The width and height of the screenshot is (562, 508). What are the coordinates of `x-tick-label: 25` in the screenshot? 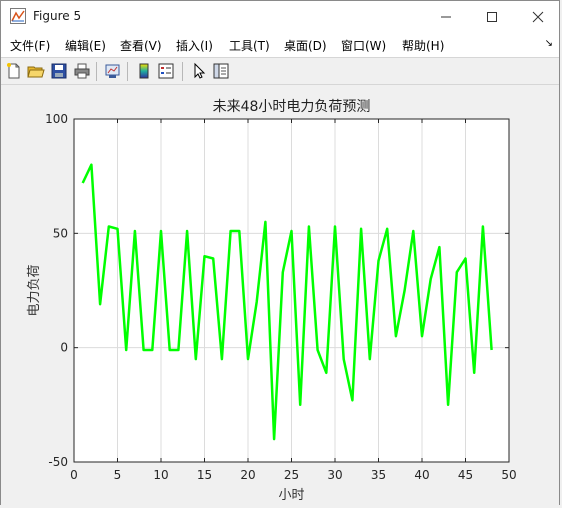 It's located at (291, 475).